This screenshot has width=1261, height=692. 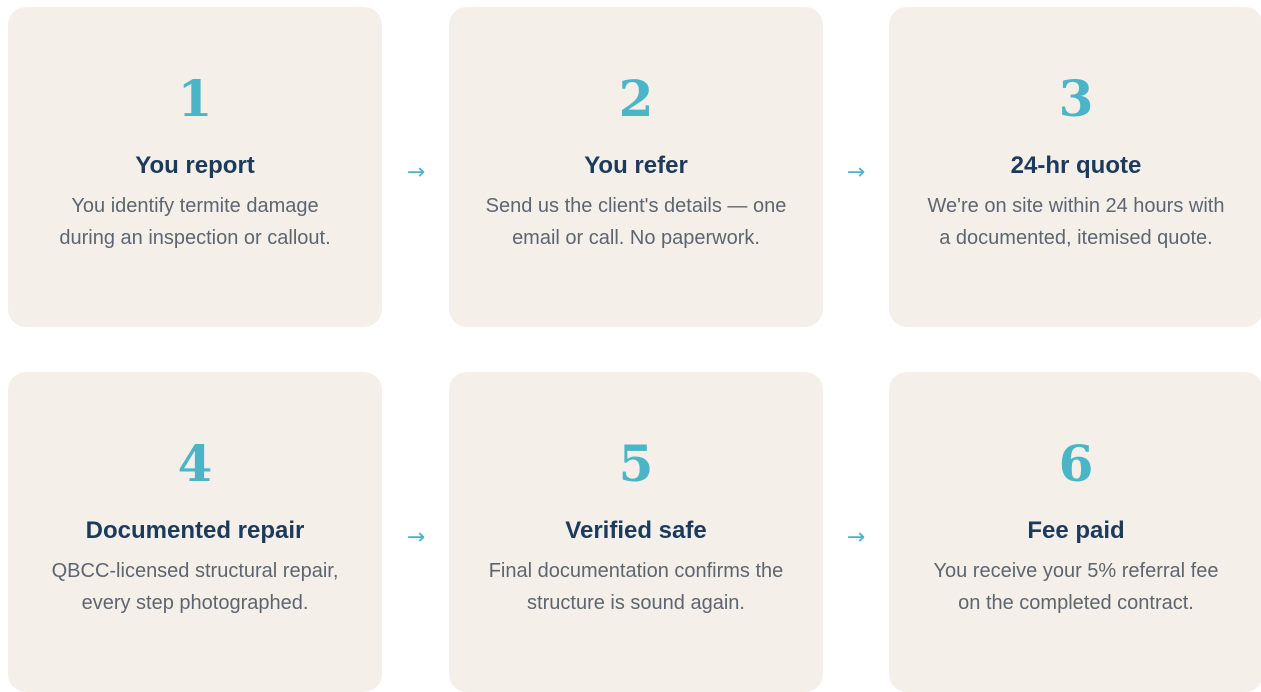 I want to click on step-title: You refer, so click(x=636, y=165).